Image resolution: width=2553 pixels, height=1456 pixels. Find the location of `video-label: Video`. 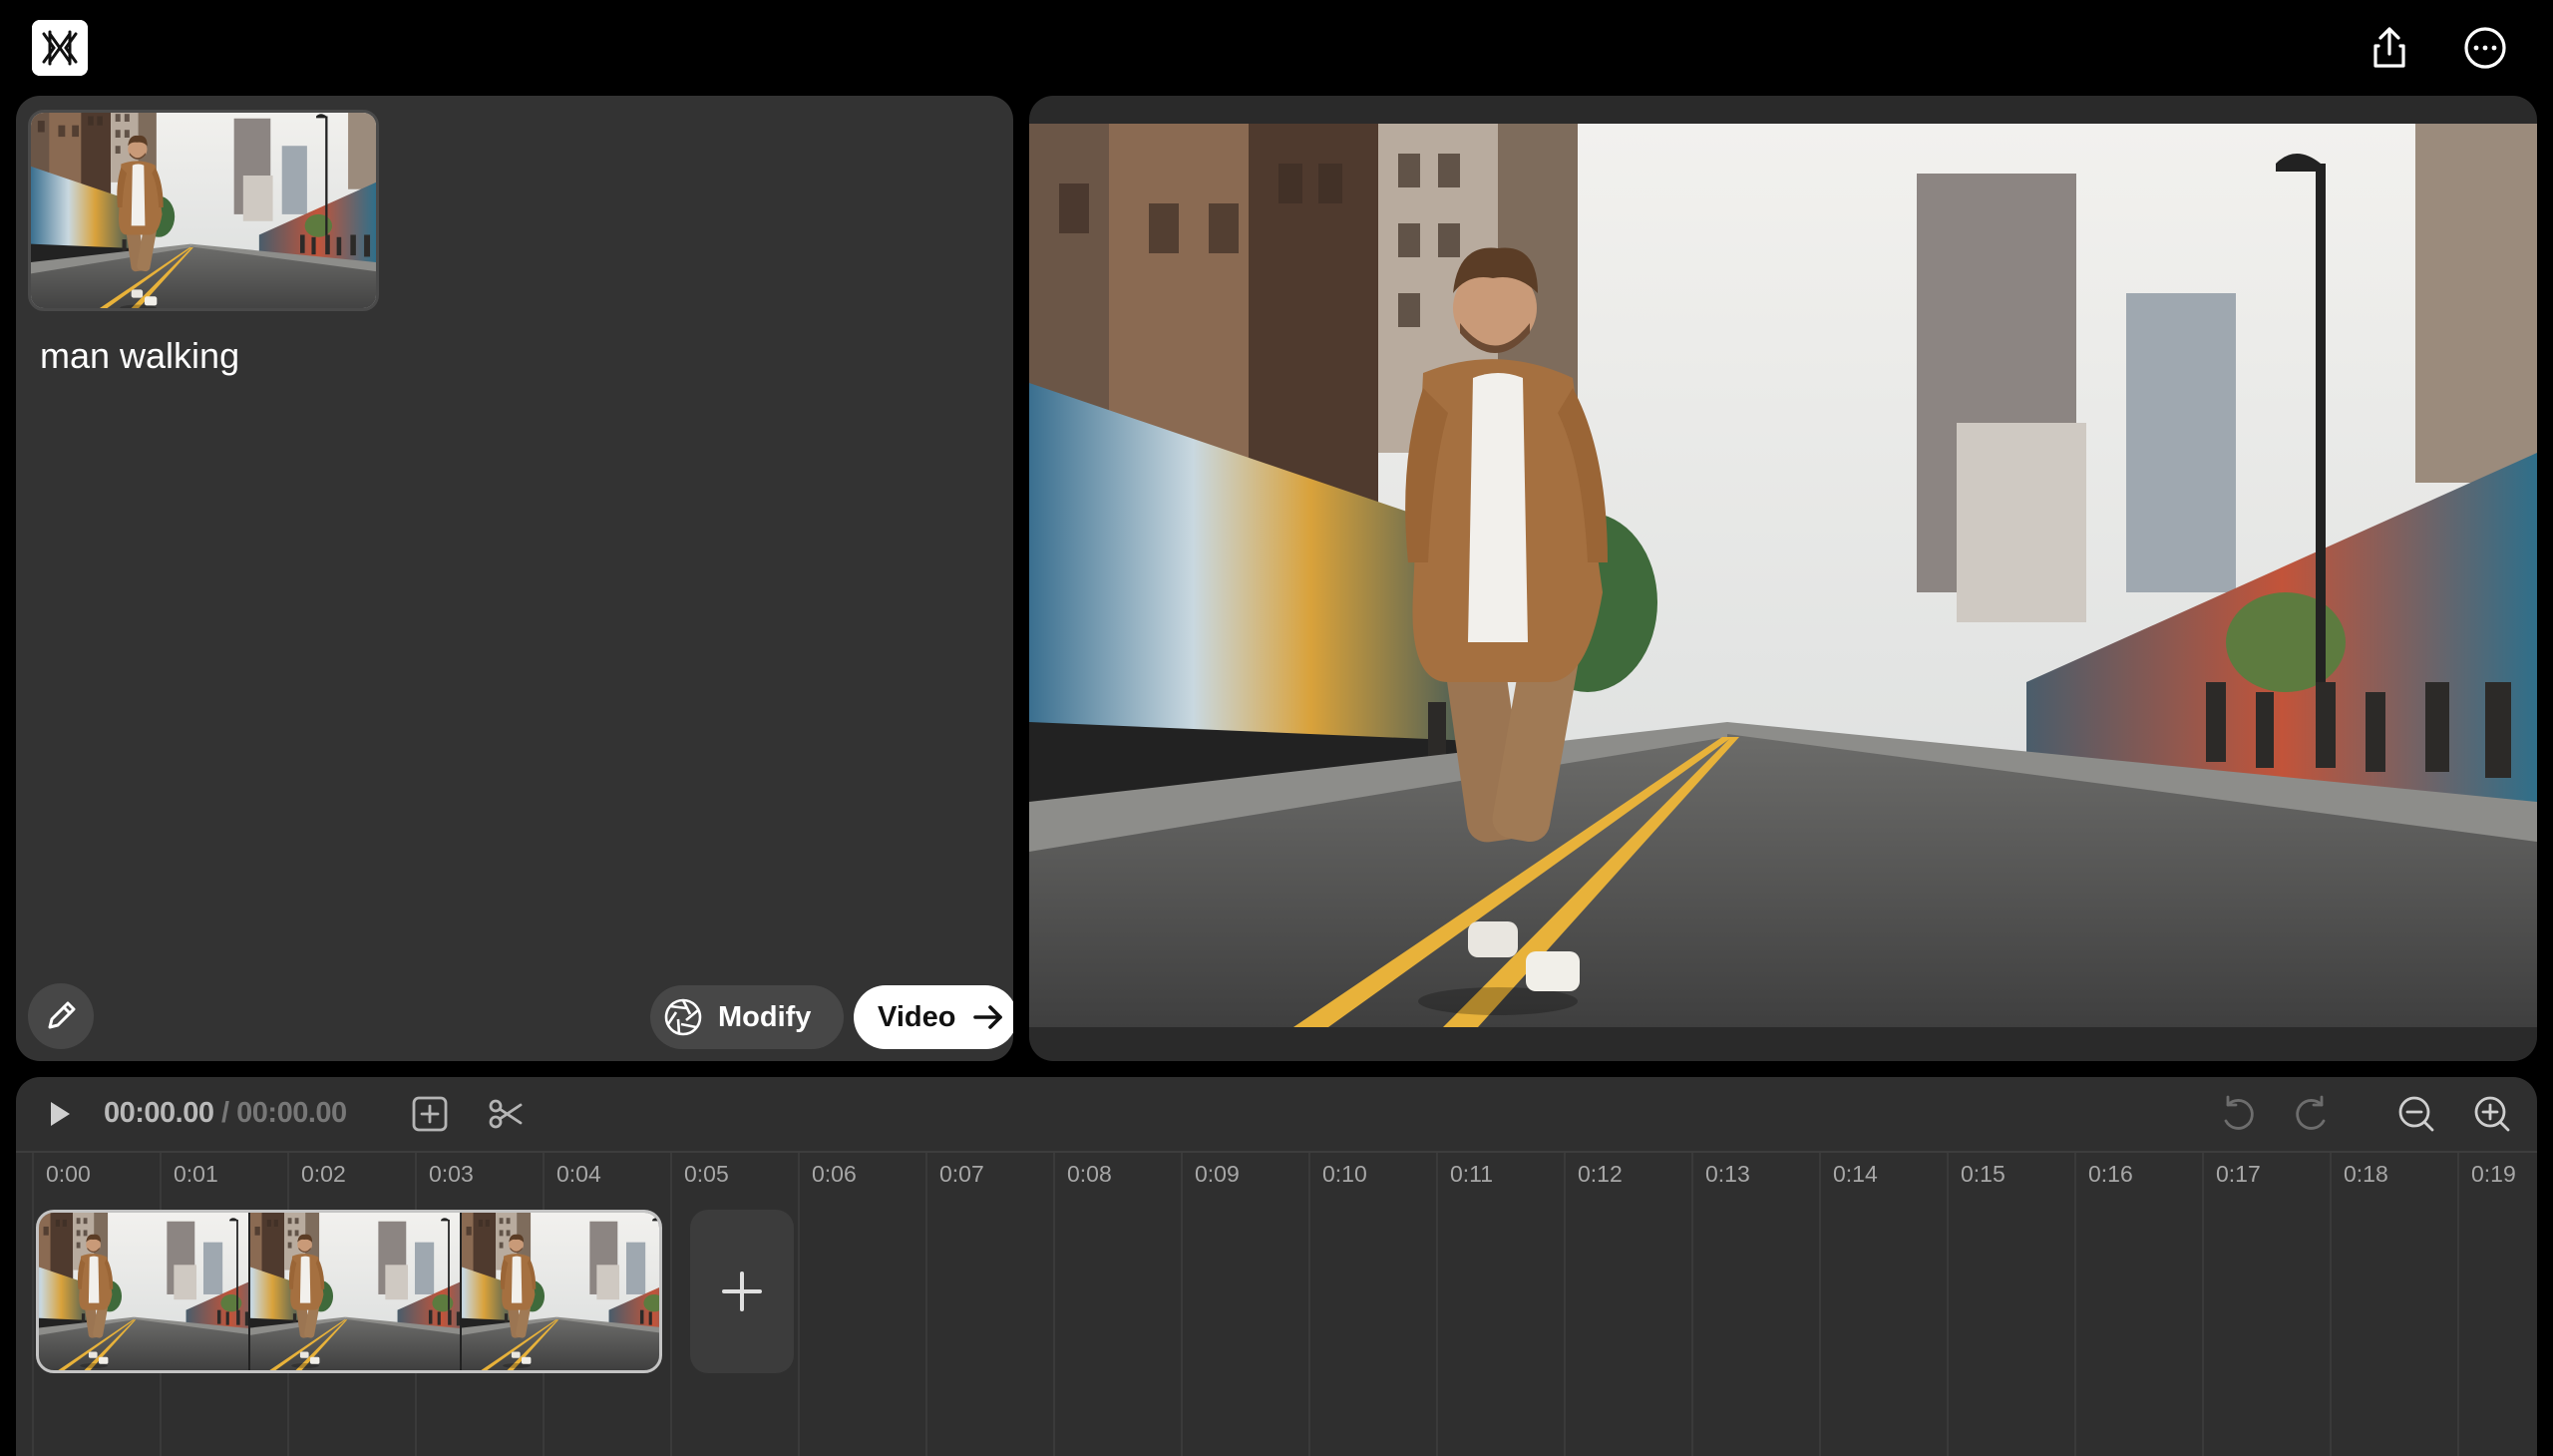

video-label: Video is located at coordinates (917, 1016).